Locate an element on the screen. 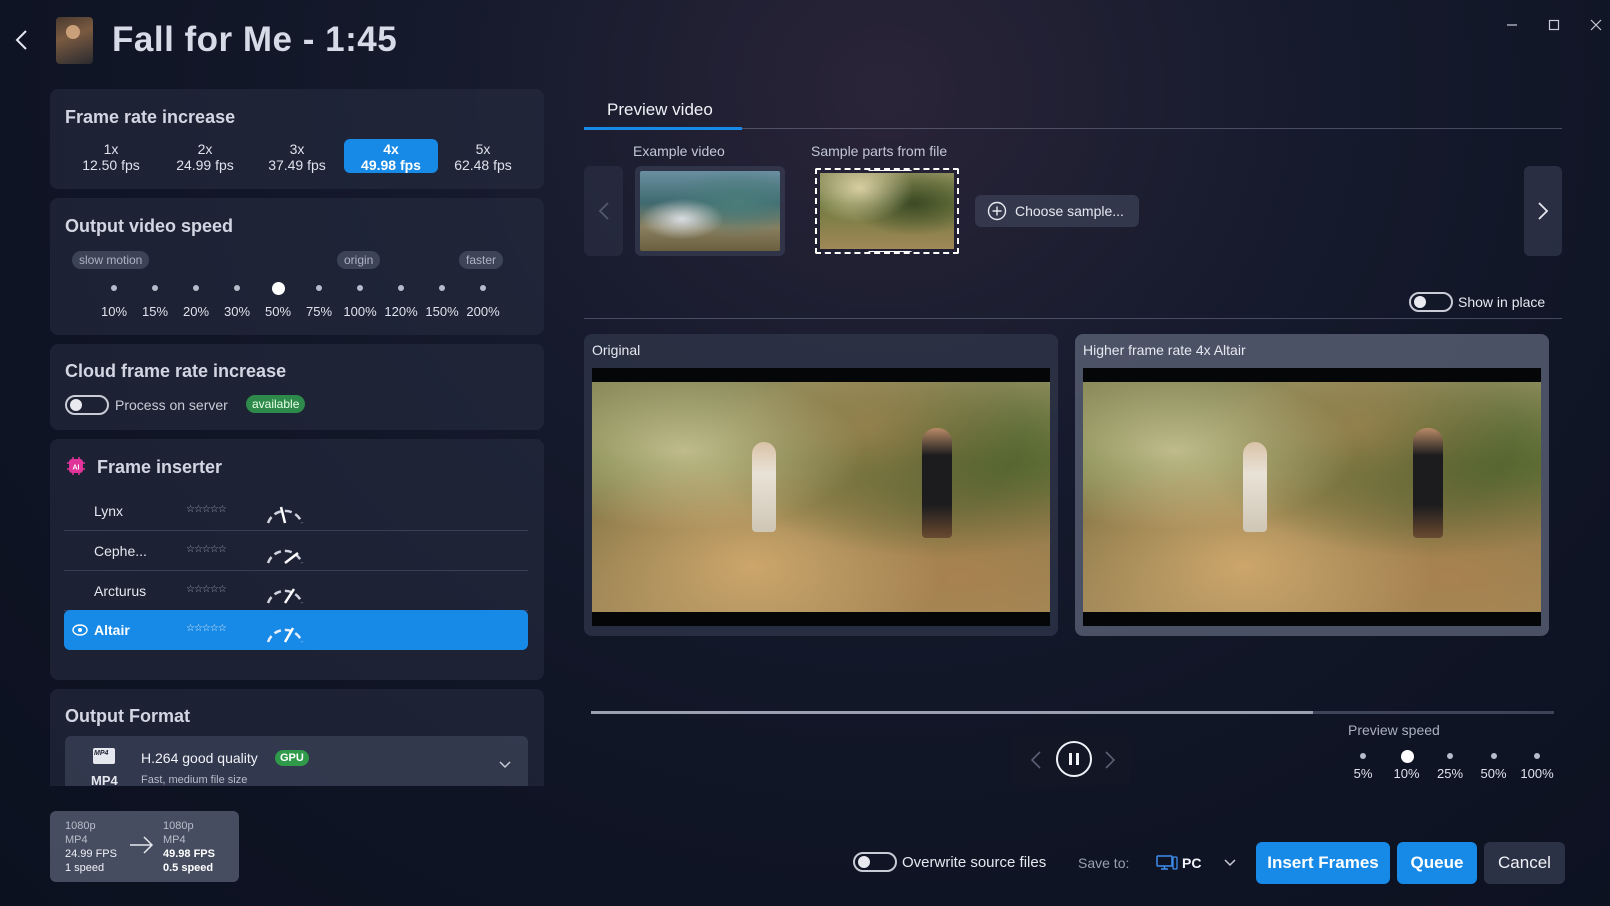 This screenshot has height=906, width=1610. save-to-label: Save to: is located at coordinates (1104, 863).